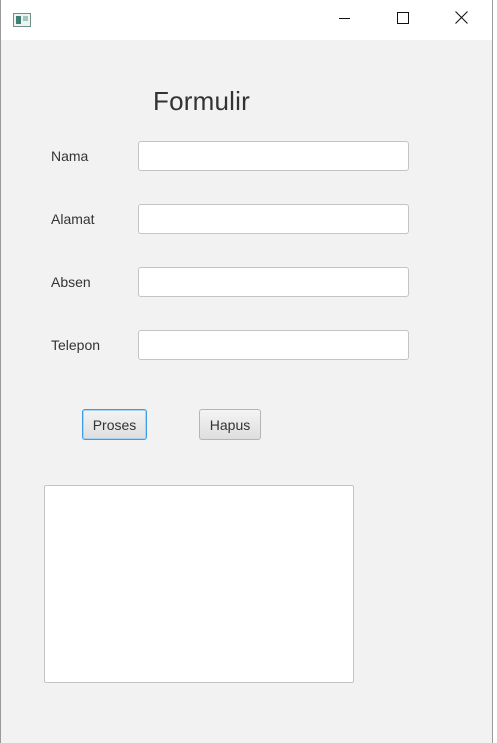  I want to click on minimize-button, so click(345, 20).